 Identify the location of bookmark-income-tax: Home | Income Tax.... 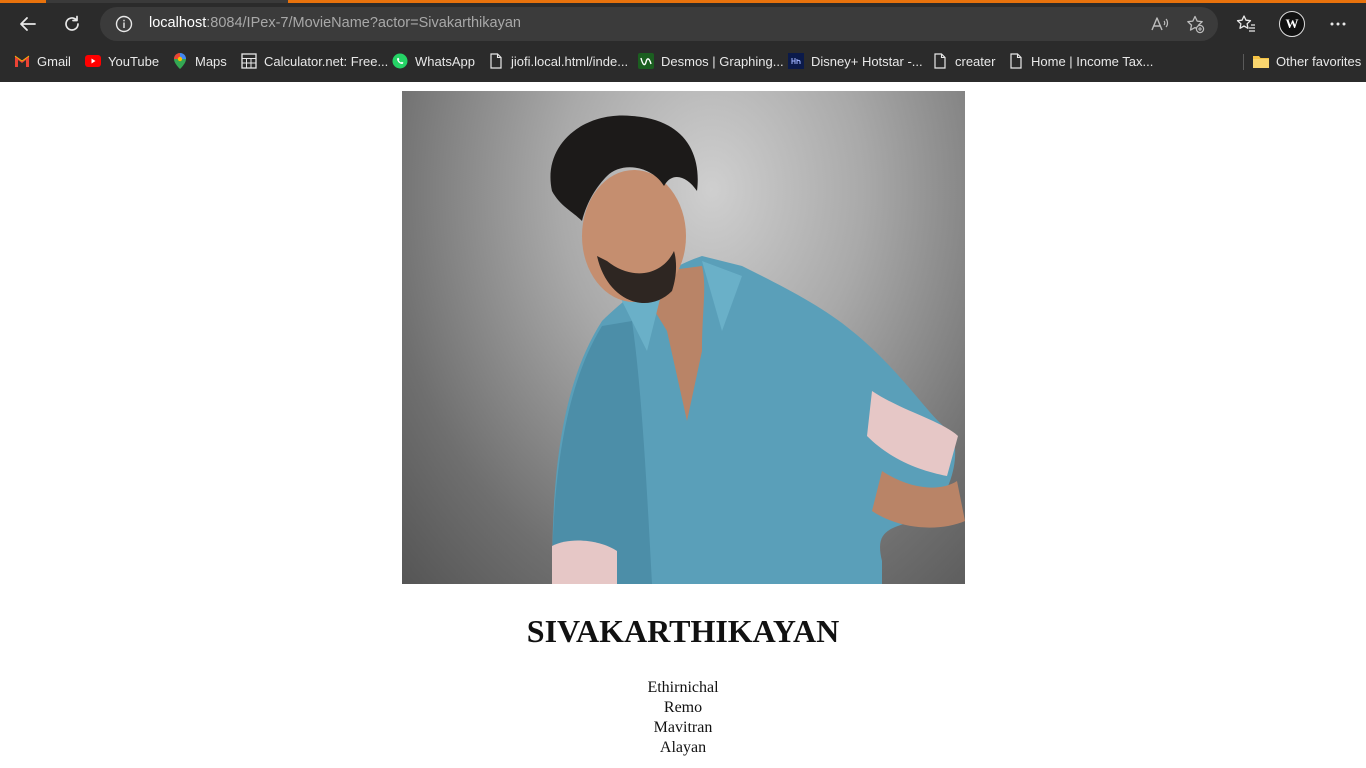
(1080, 61).